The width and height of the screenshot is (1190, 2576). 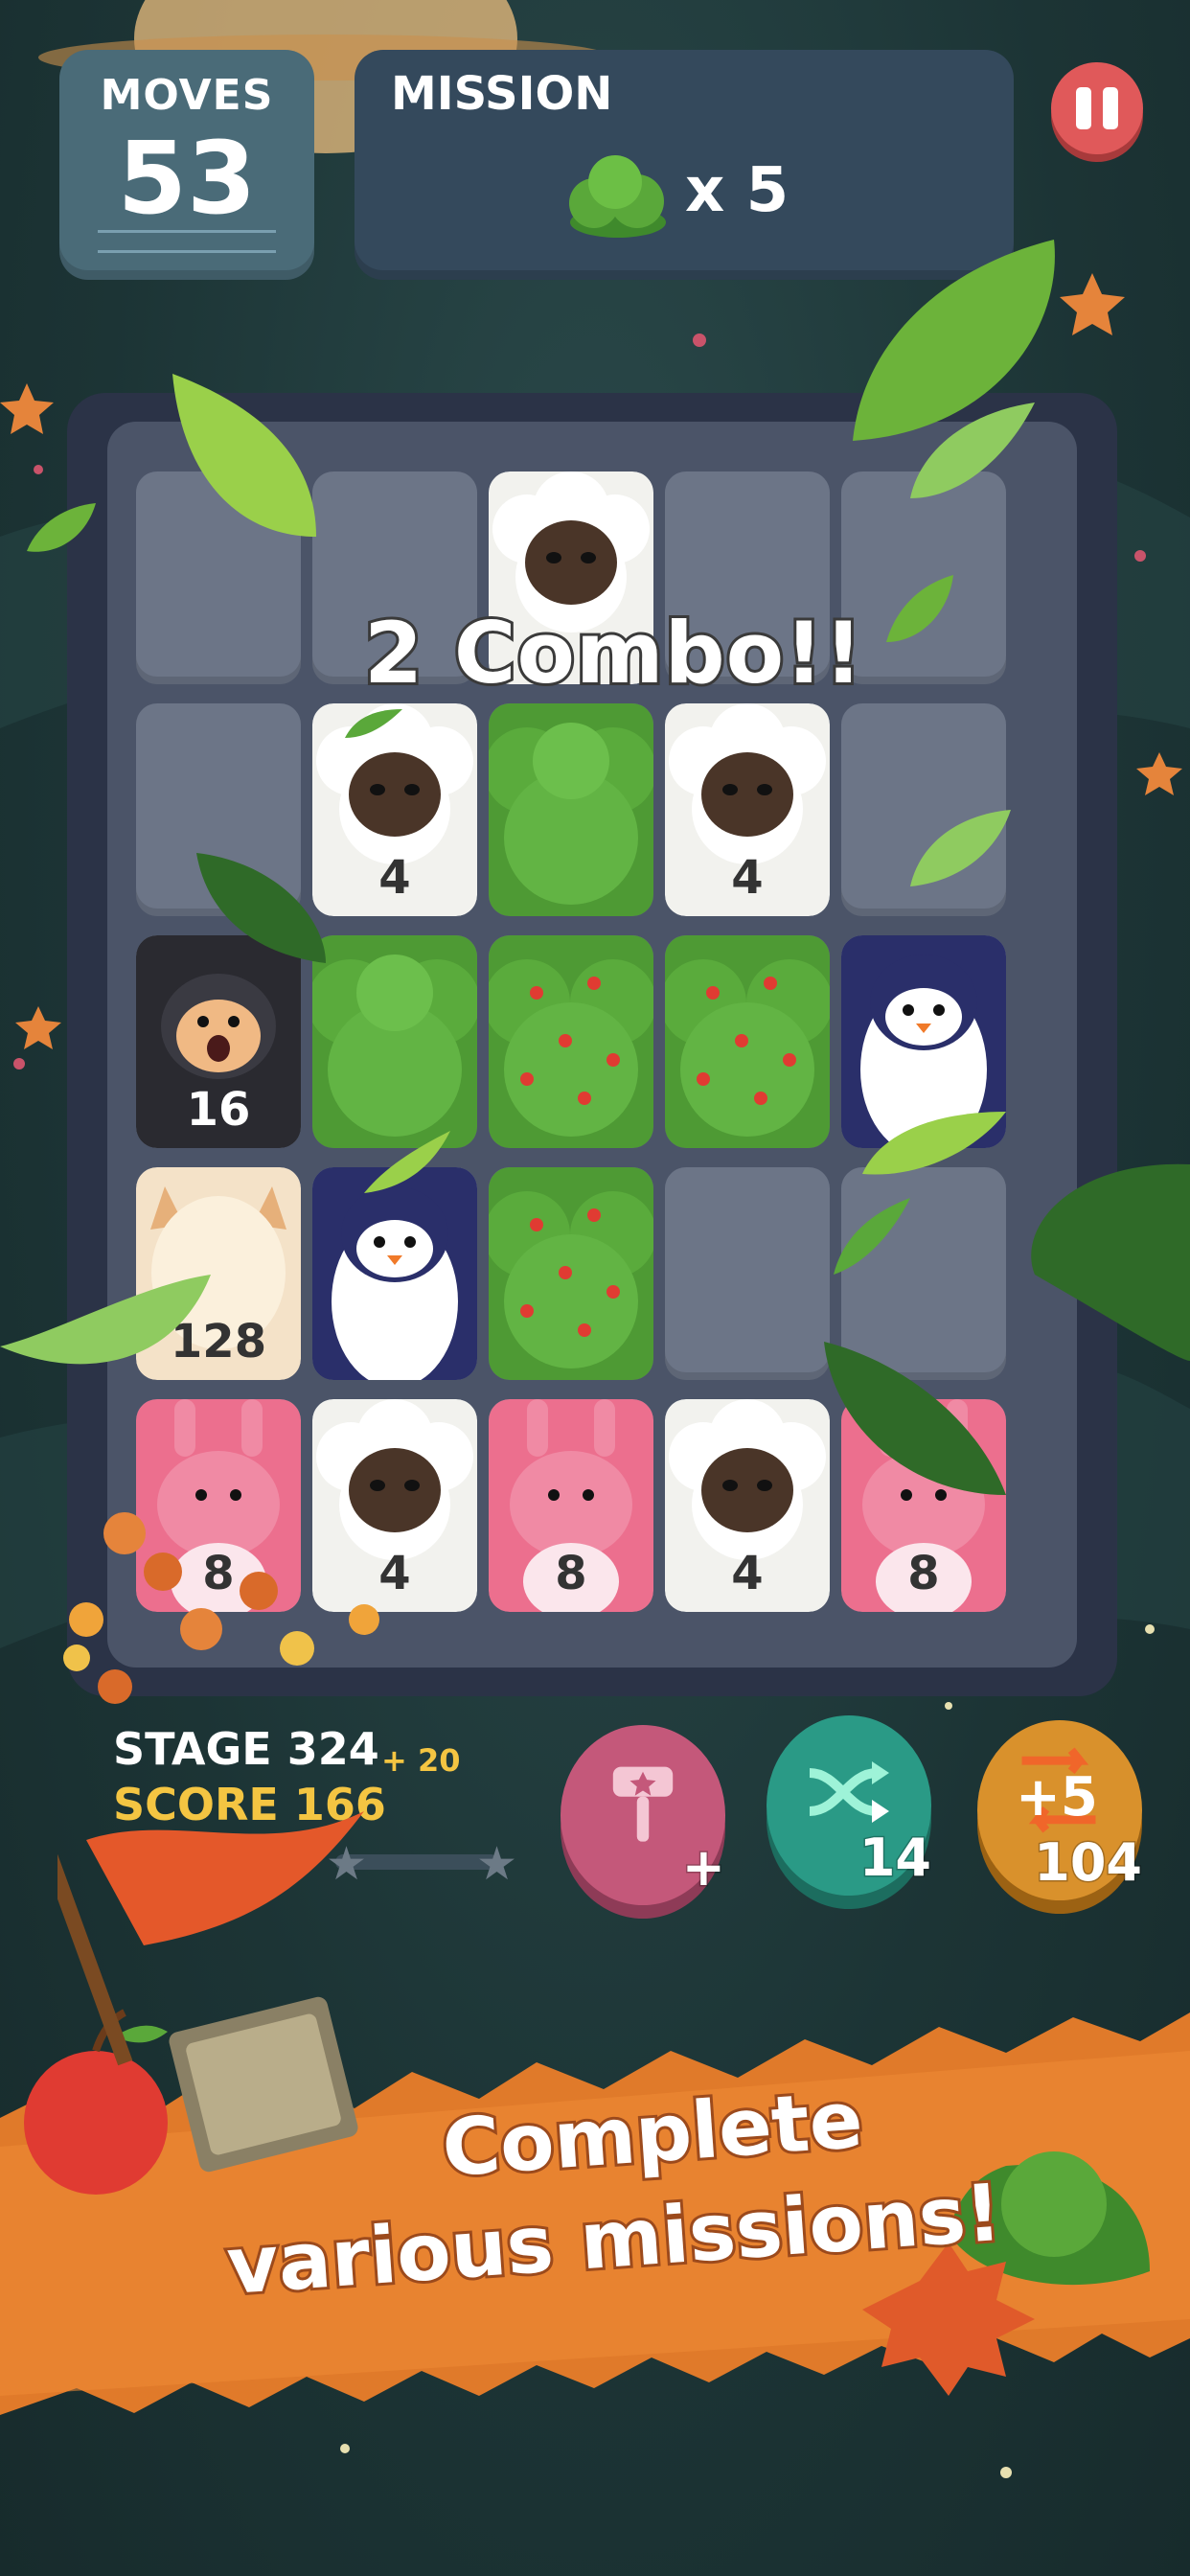 I want to click on moves-label: MOVES, so click(x=187, y=95).